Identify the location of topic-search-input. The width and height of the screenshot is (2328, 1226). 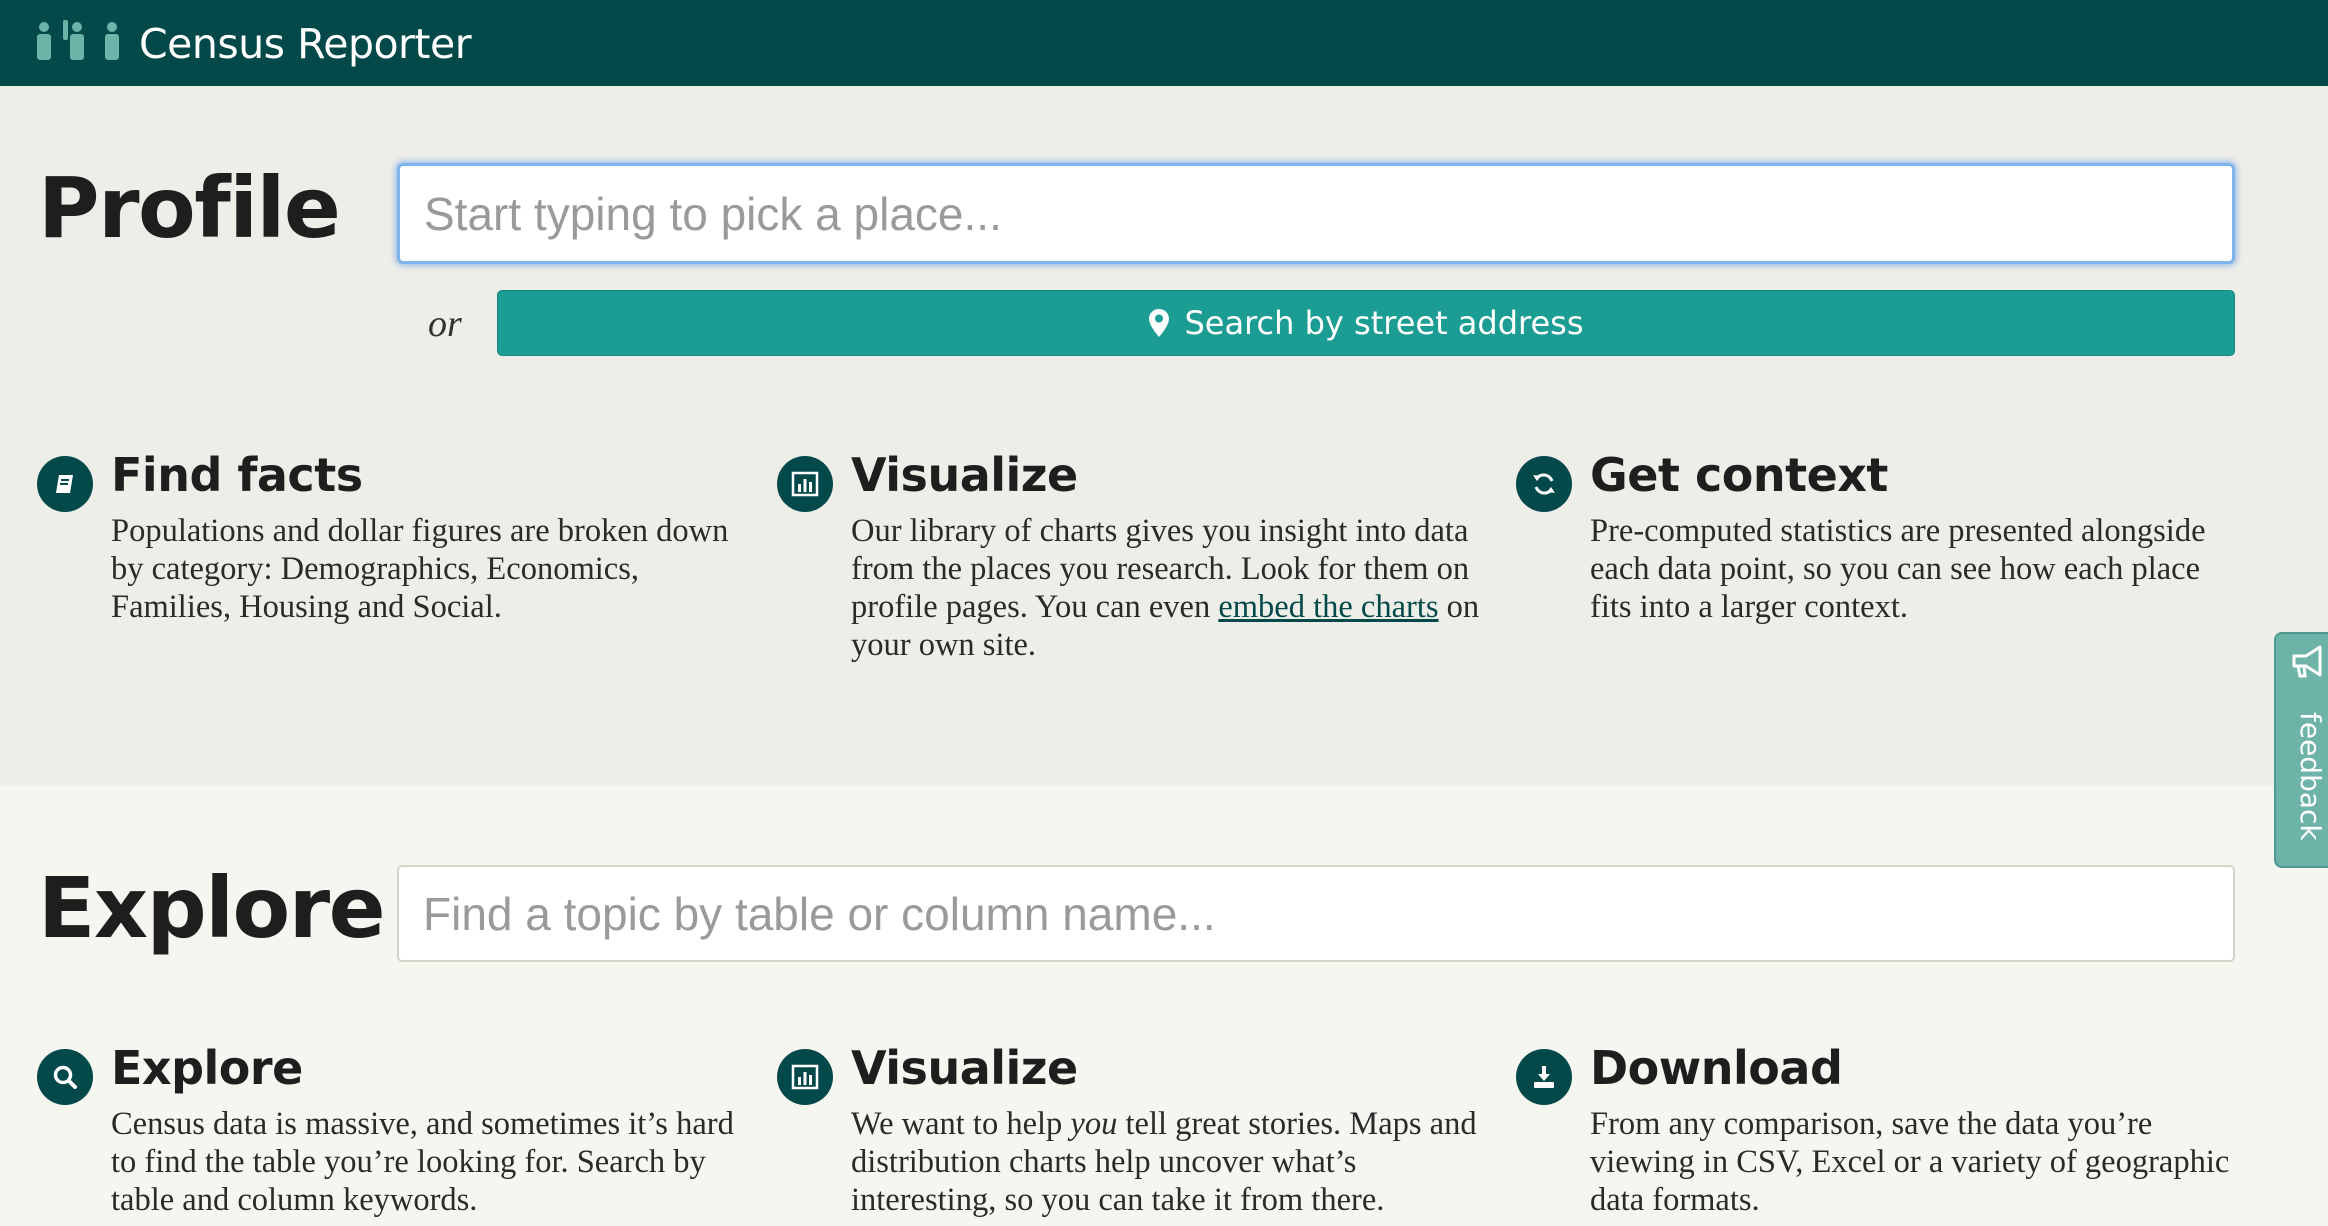
(1316, 913).